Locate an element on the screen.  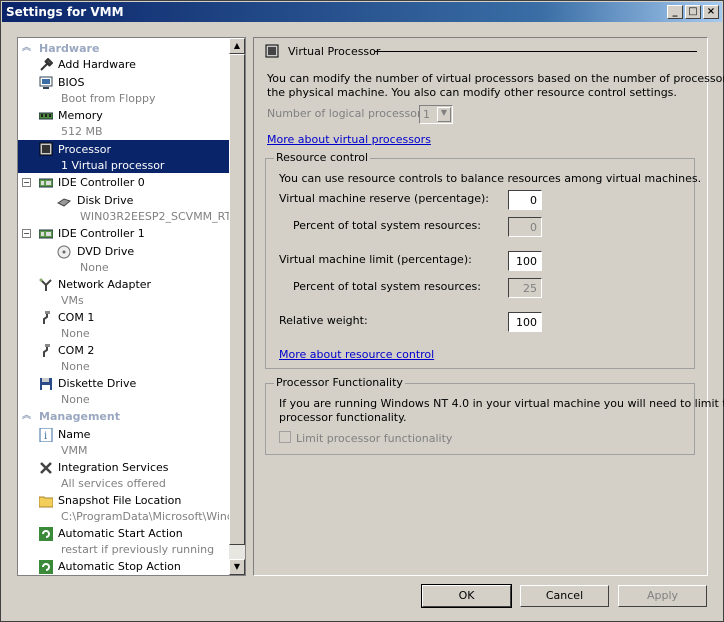
tree-item-com-1: COM 1 None is located at coordinates (123, 325).